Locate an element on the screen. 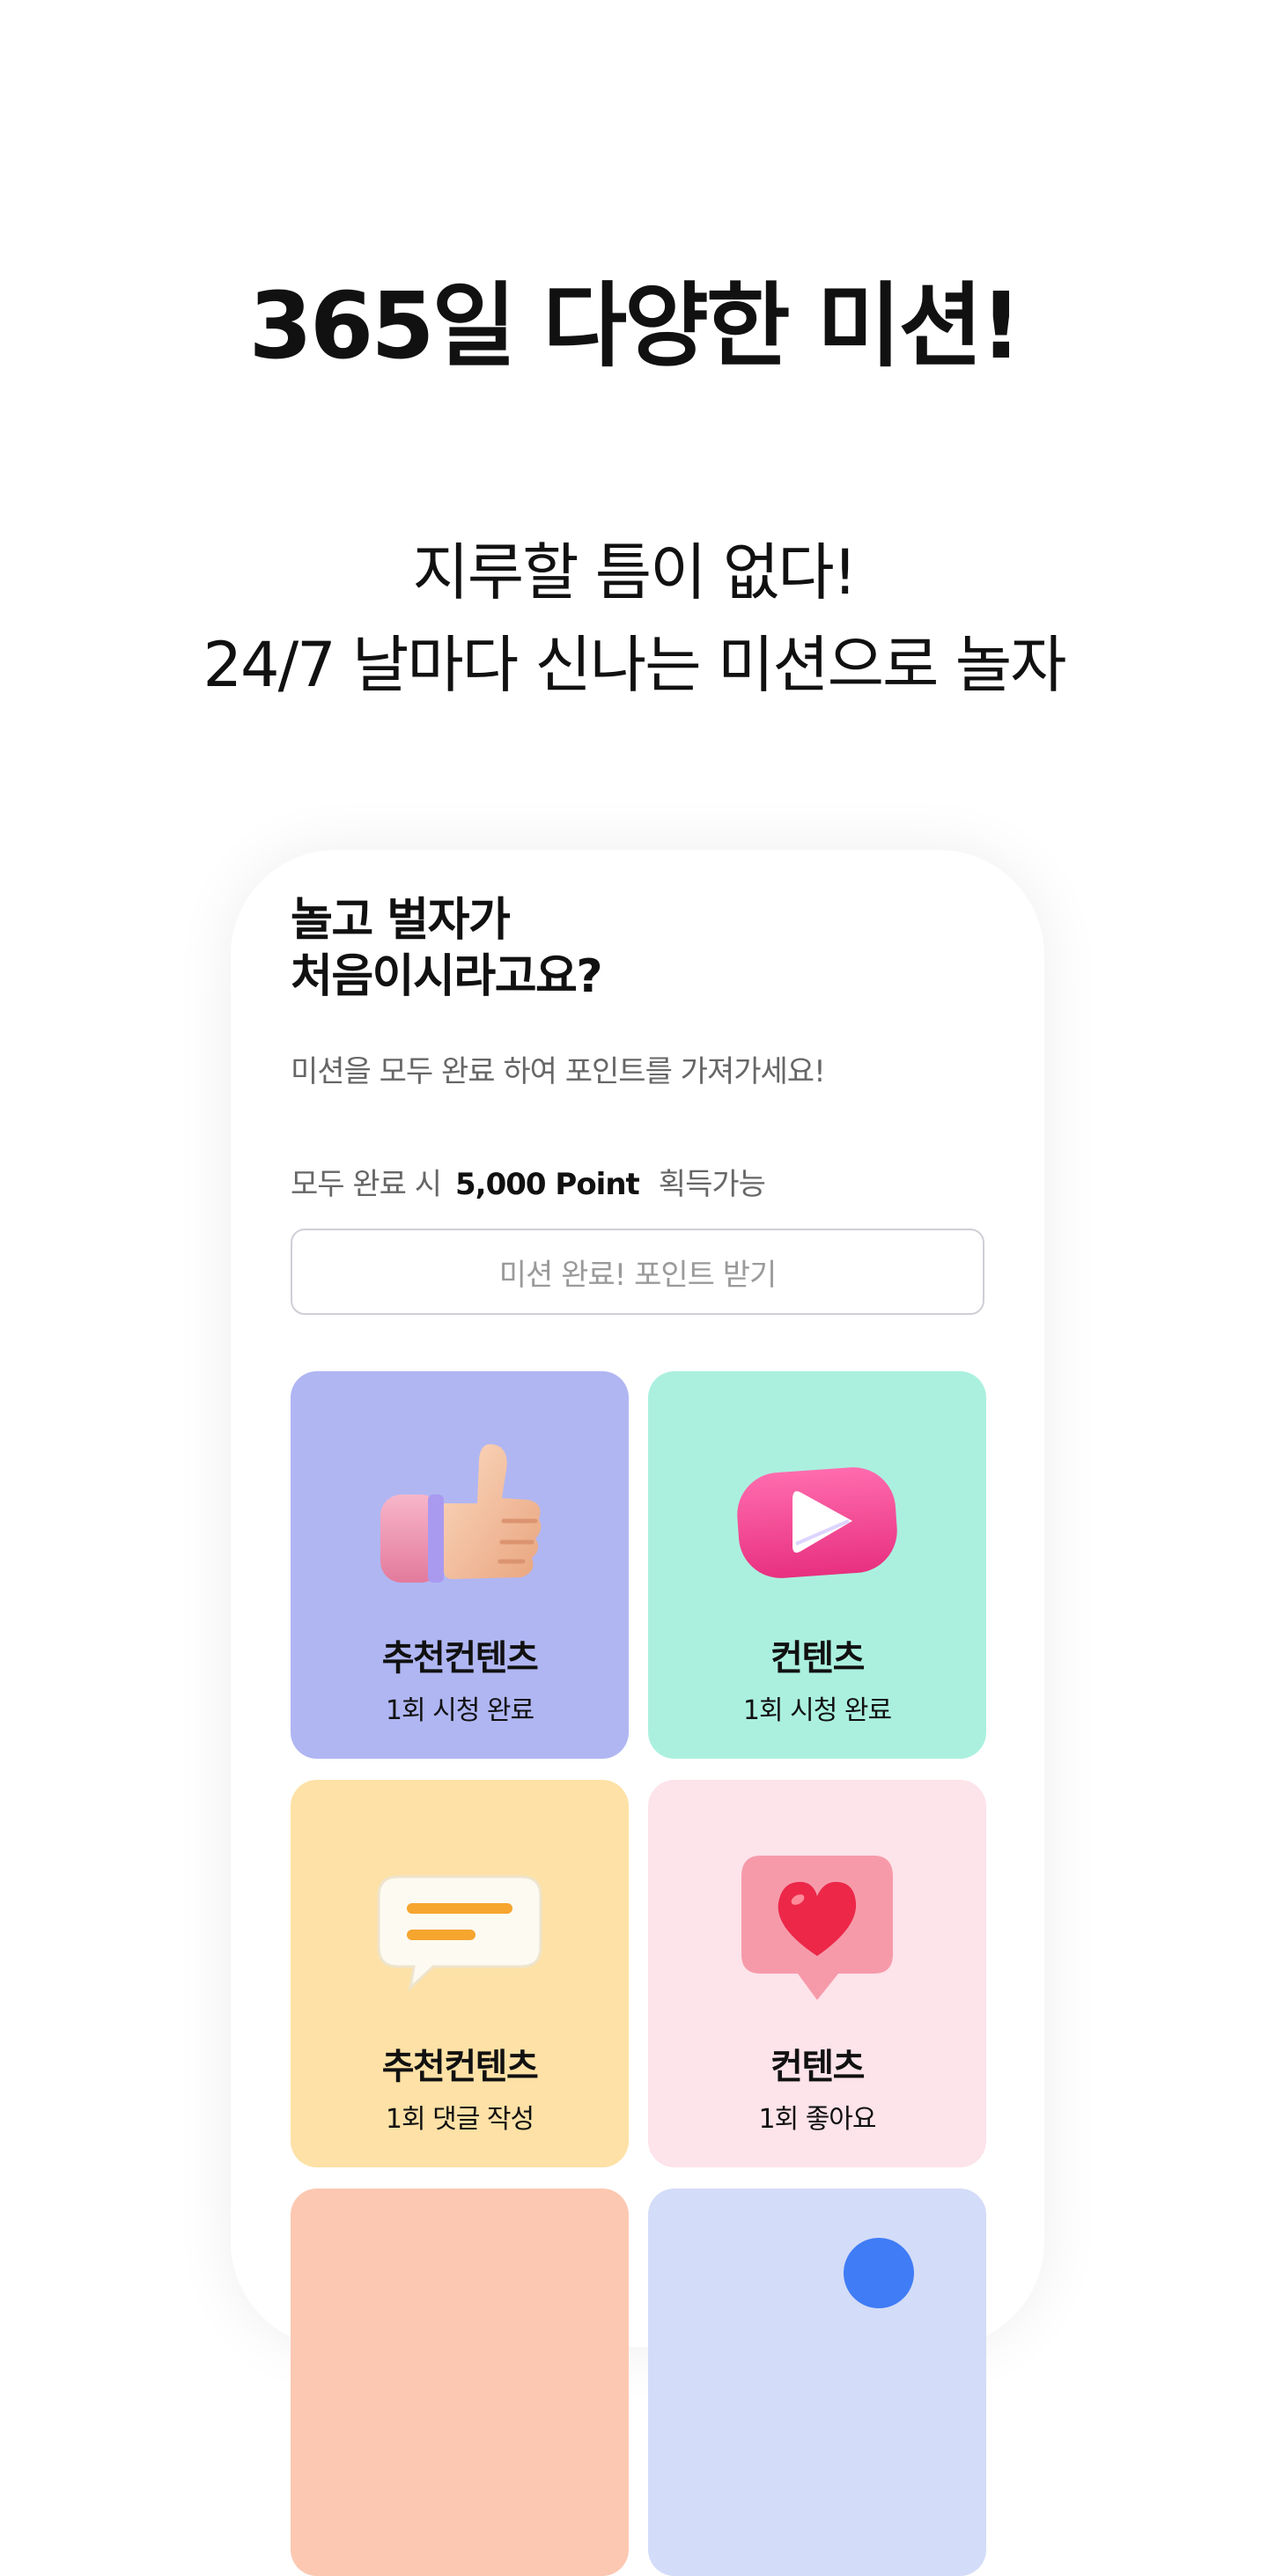 The image size is (1268, 2576). mission-tile-content-like: 컨텐츠 1회 좋아요 is located at coordinates (817, 1973).